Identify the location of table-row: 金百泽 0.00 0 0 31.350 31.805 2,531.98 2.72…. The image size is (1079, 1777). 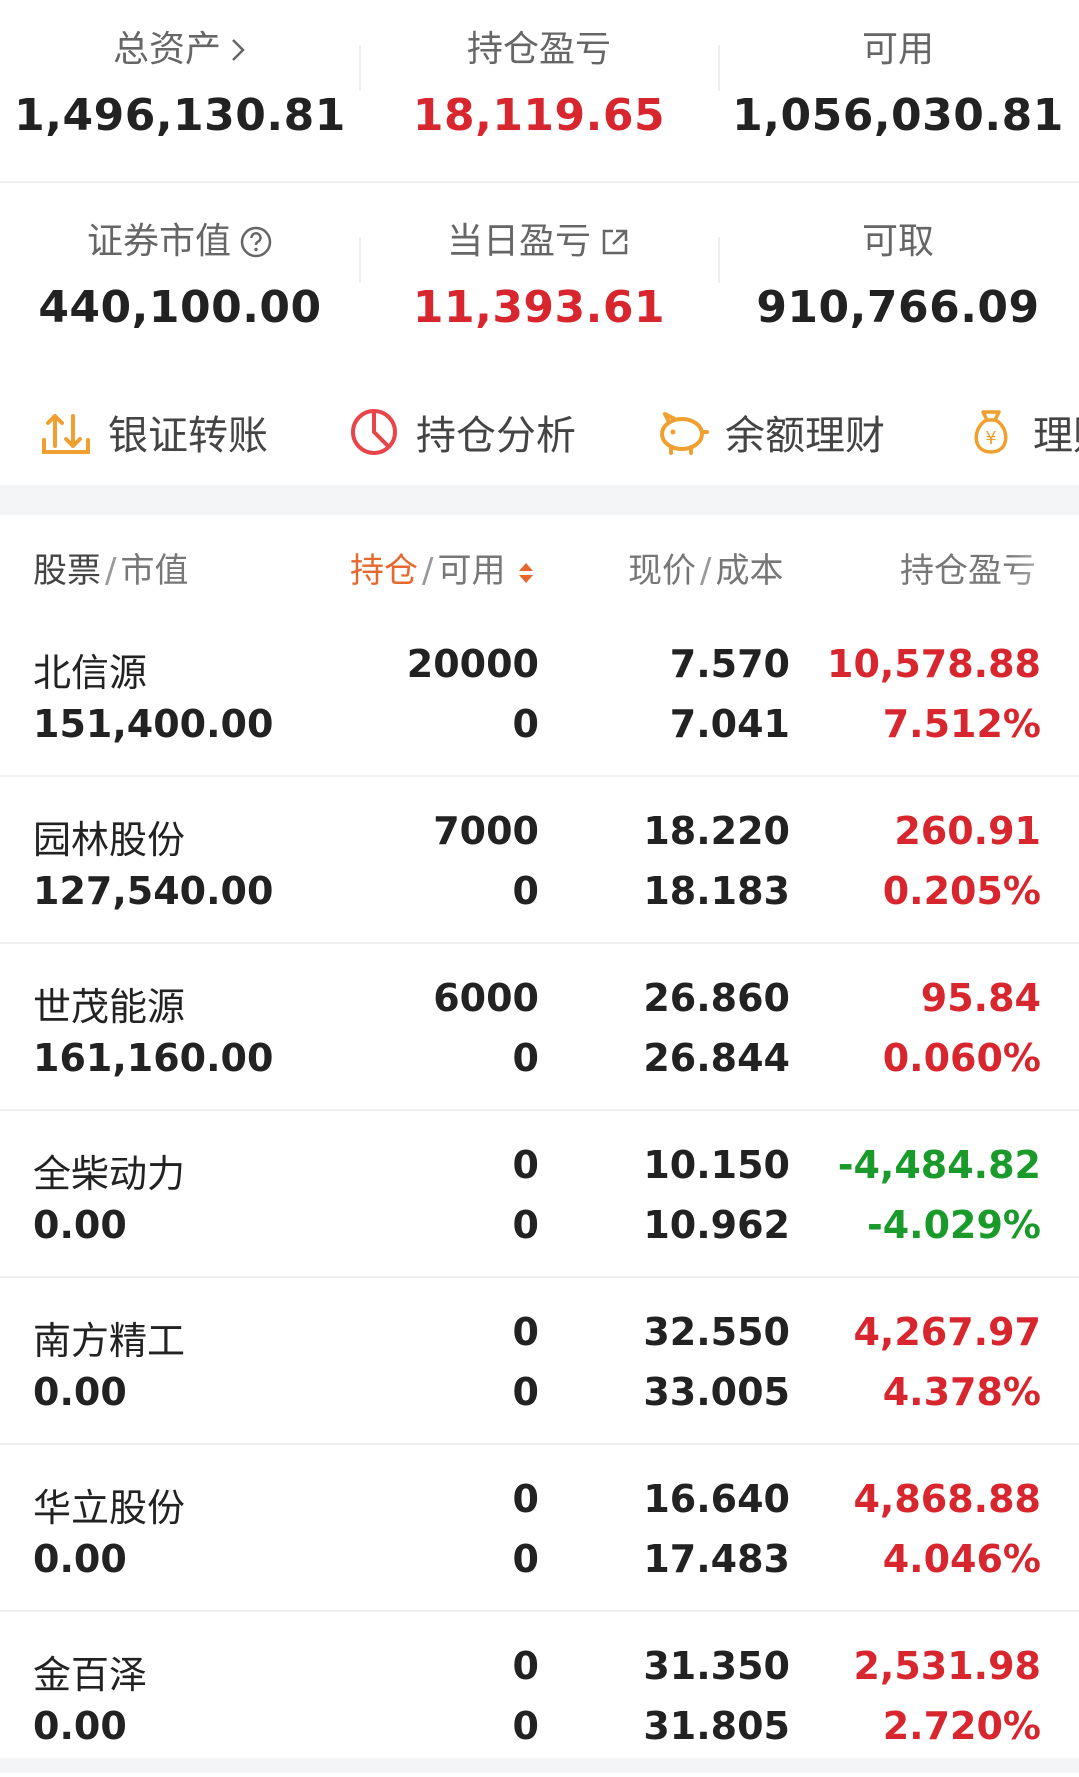
(539, 1694).